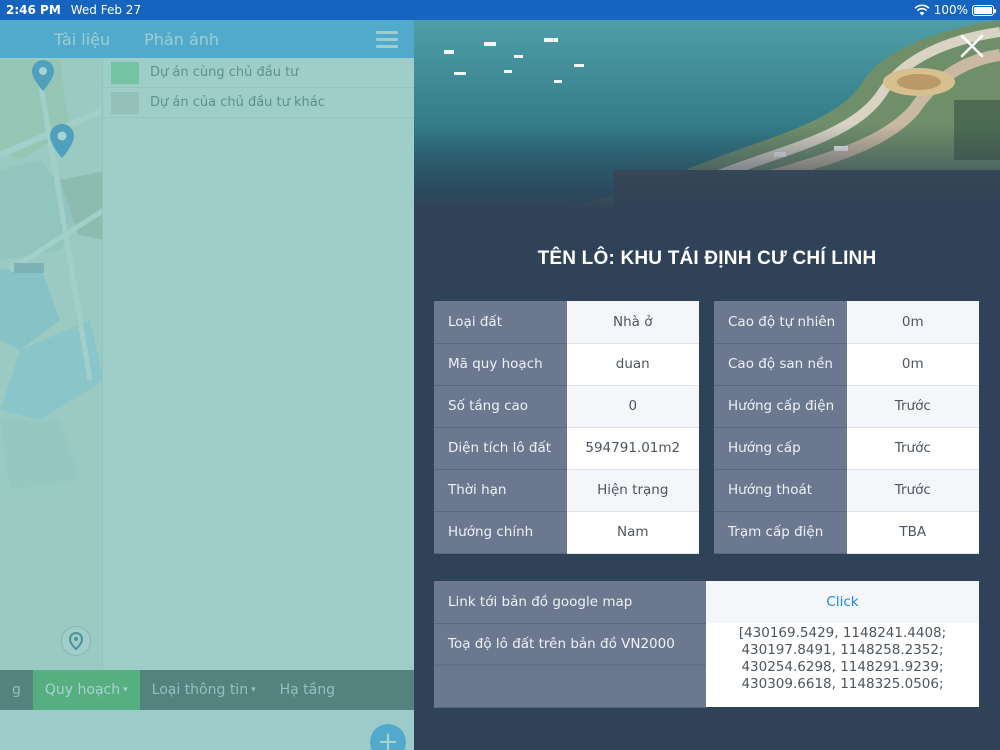 This screenshot has height=750, width=1000. I want to click on legend-item: Dự án cùng chủ đầu tư, so click(258, 73).